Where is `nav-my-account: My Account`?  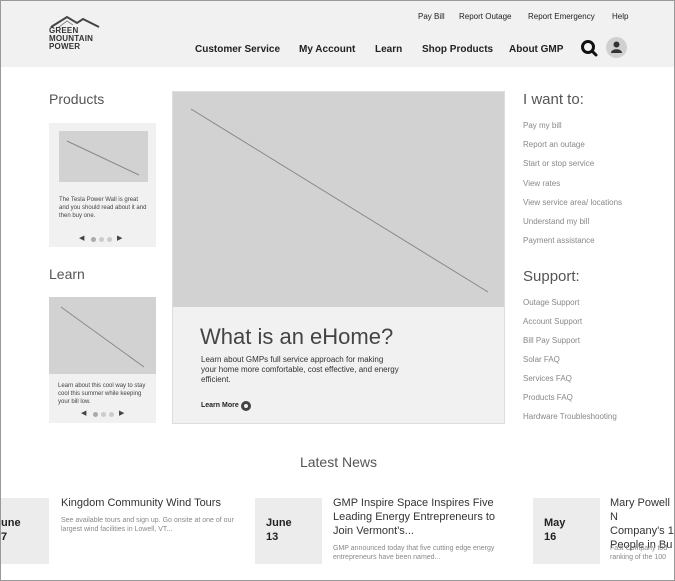
nav-my-account: My Account is located at coordinates (327, 49).